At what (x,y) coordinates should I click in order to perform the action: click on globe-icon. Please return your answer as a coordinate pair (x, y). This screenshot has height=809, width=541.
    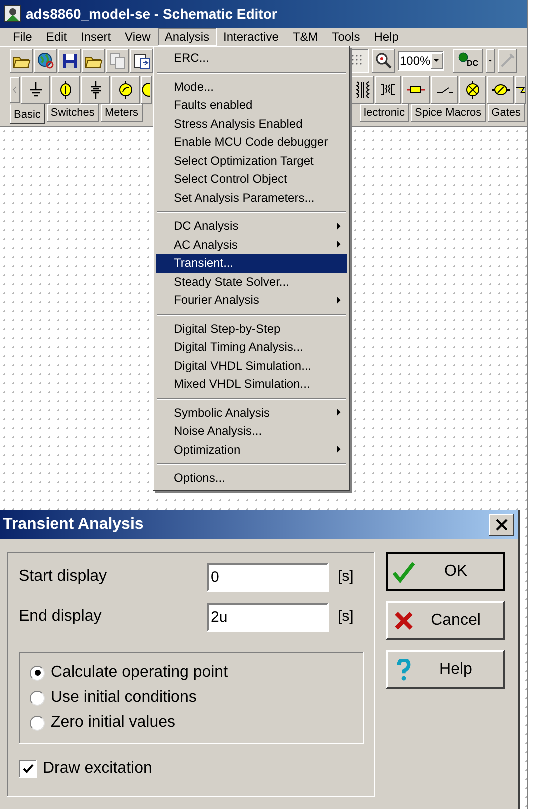
    Looking at the image, I should click on (45, 61).